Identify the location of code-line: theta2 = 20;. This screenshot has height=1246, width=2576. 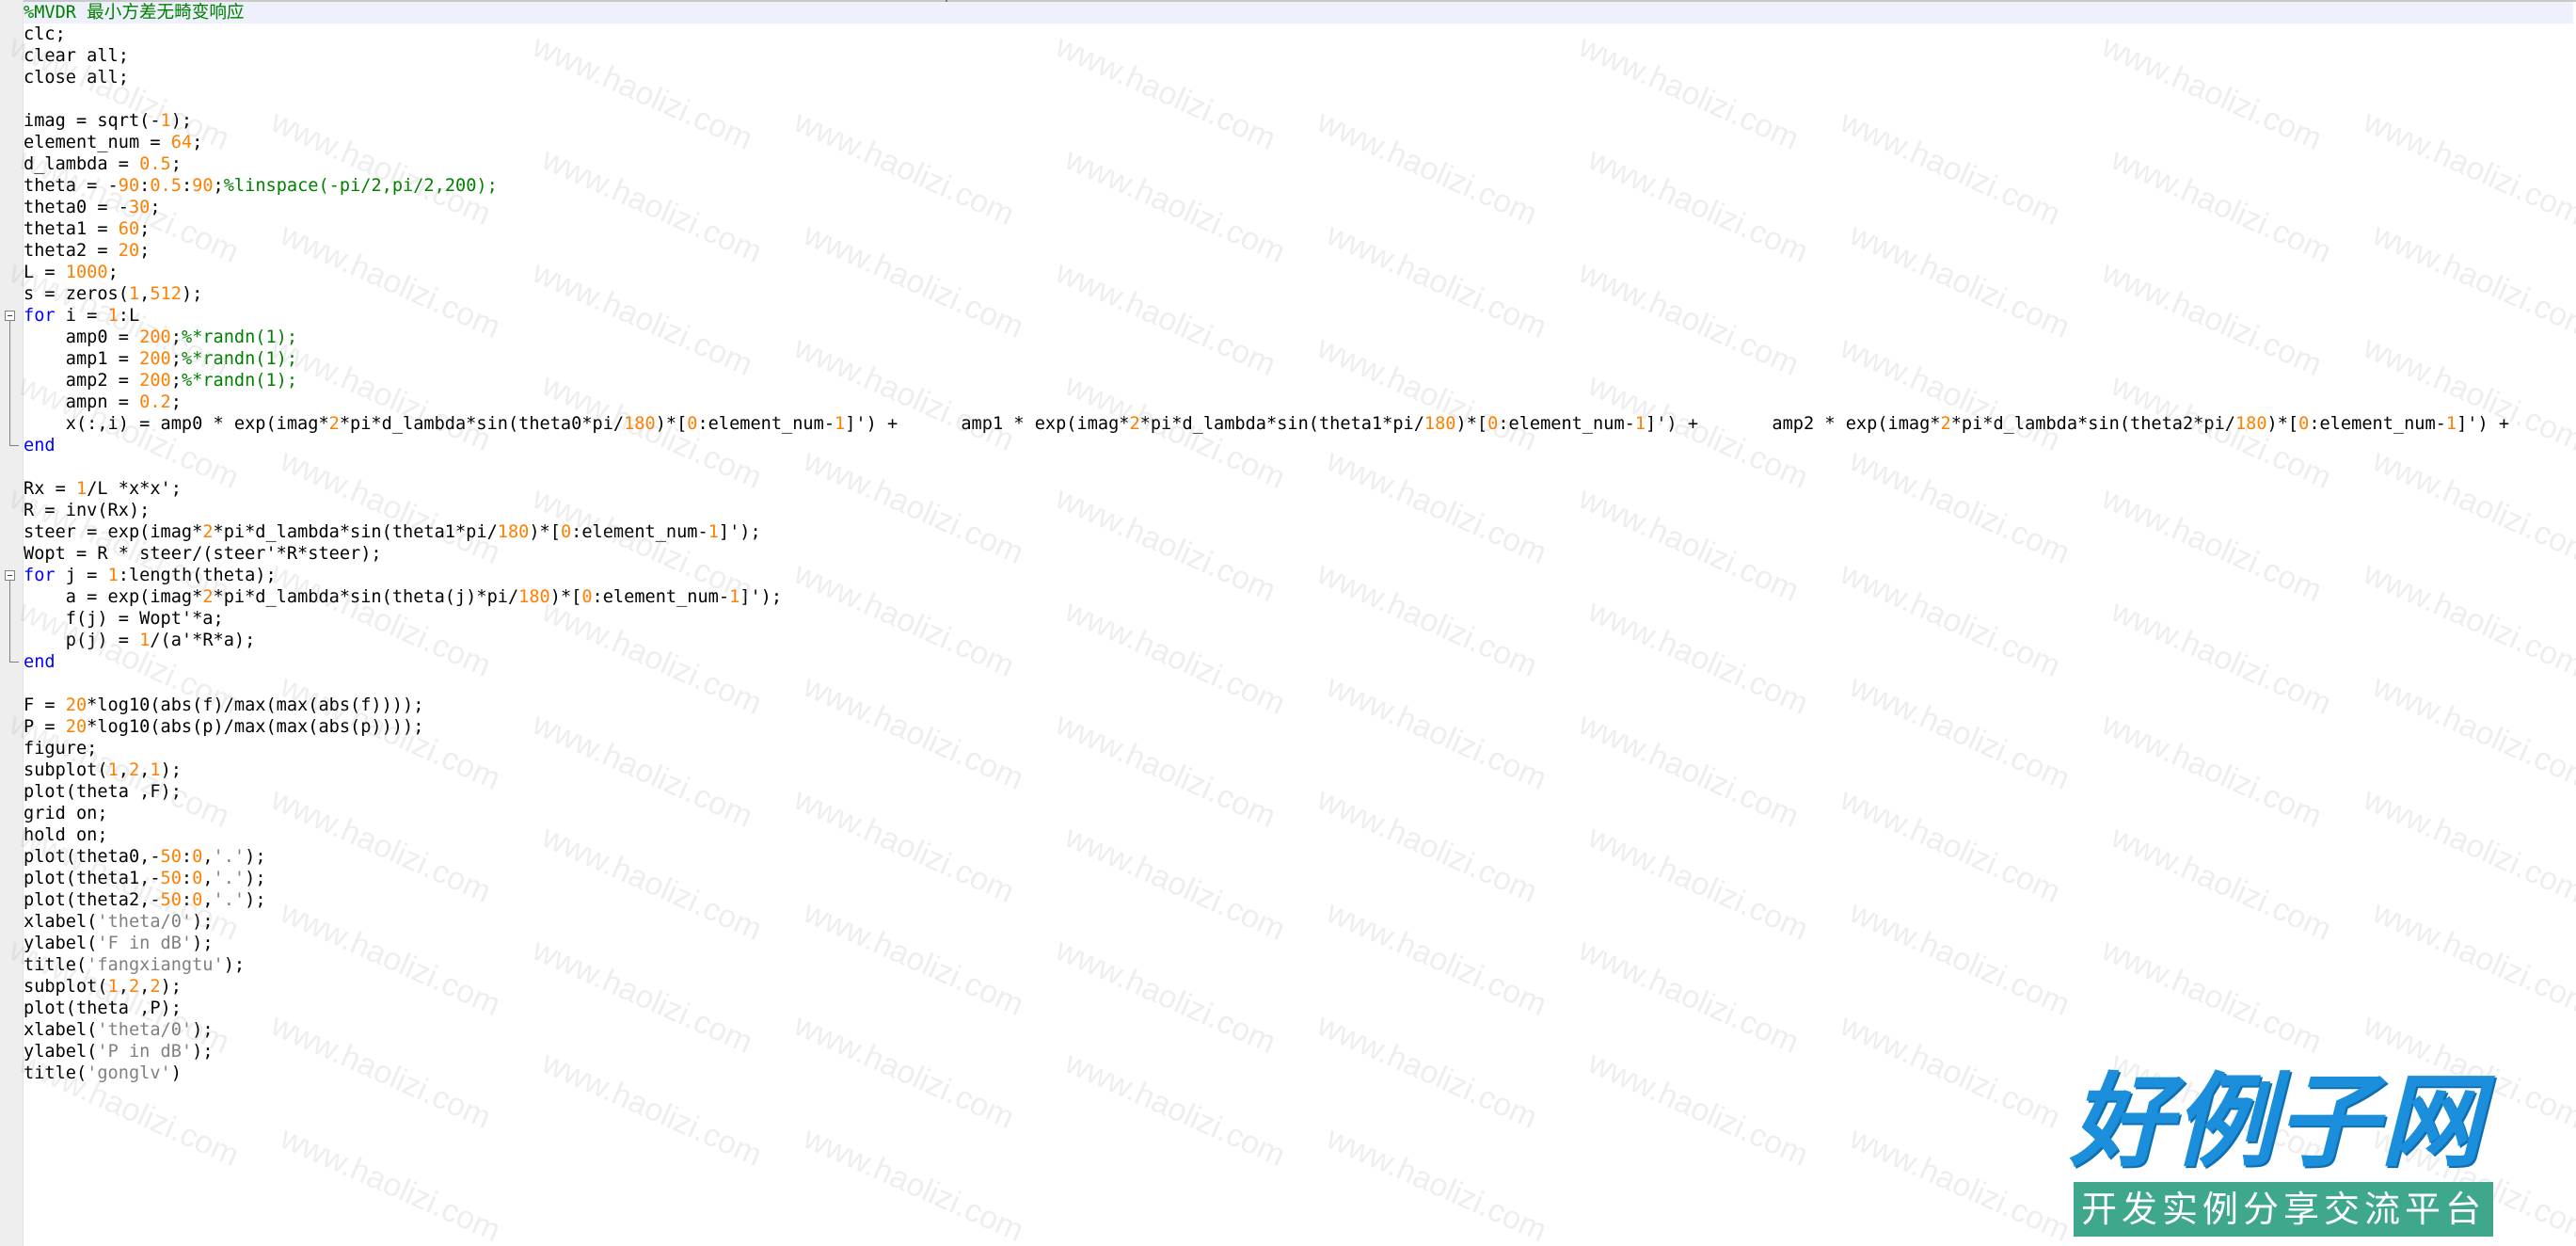
(1299, 251).